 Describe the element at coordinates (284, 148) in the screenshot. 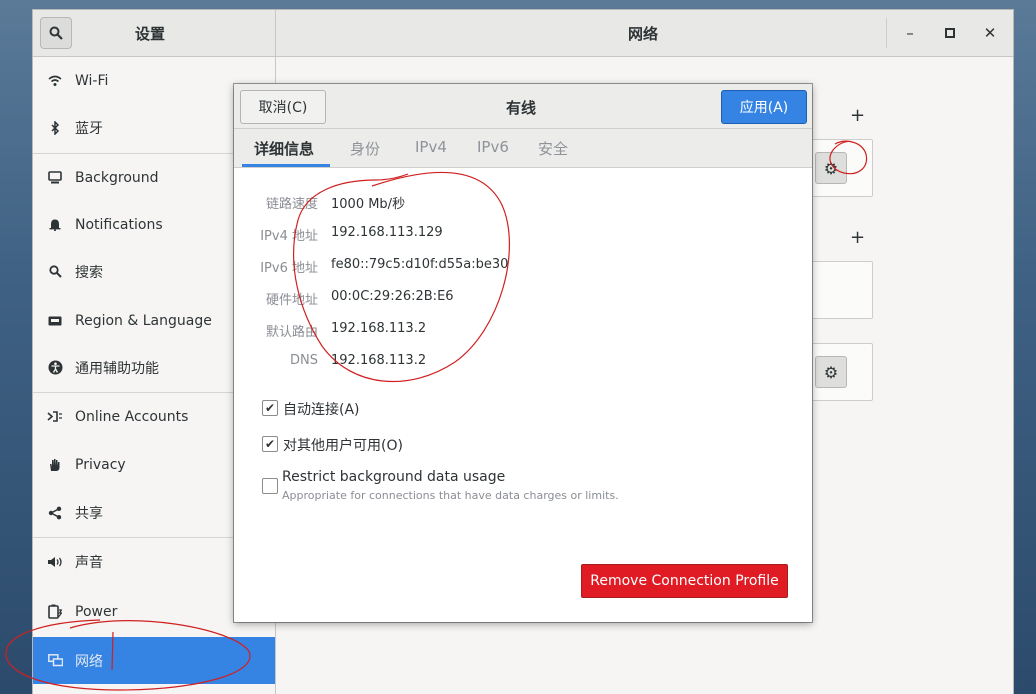

I see `tab-details: 详细信息` at that location.